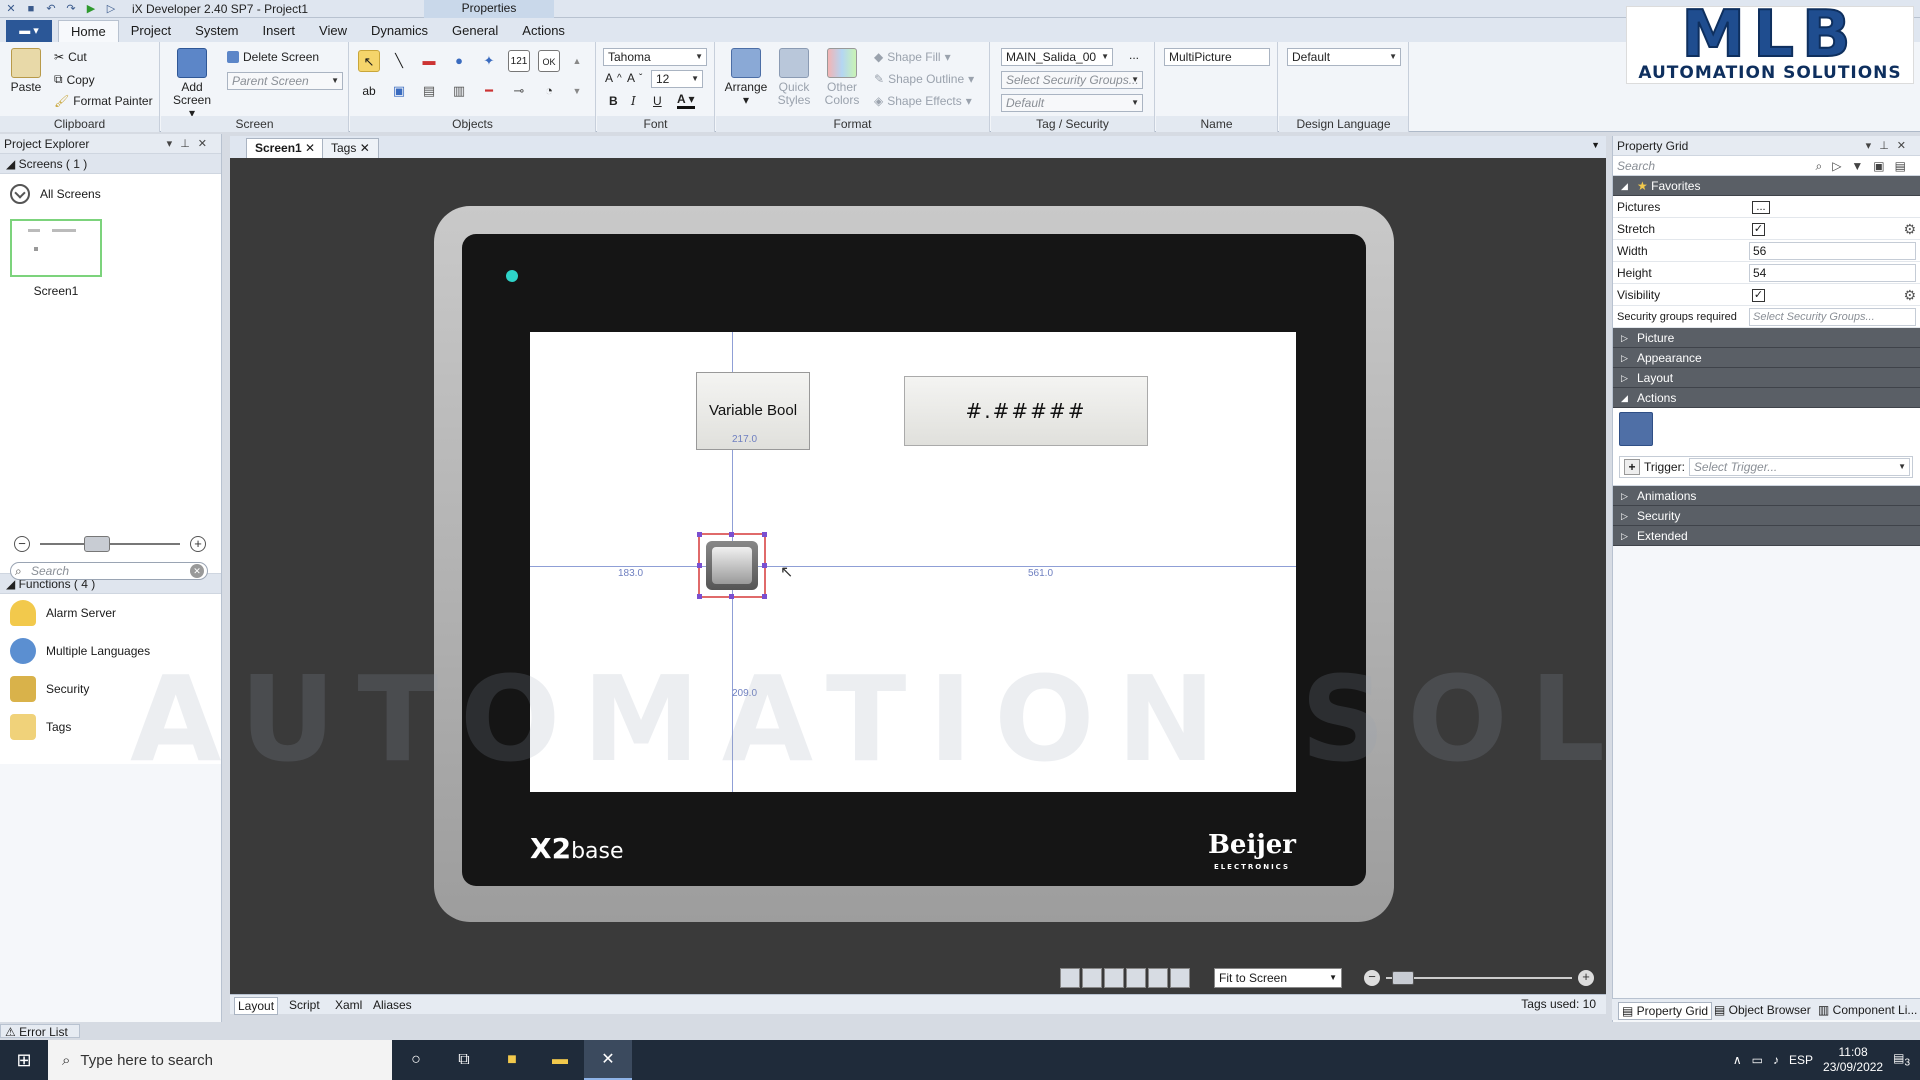  I want to click on picture-tool: ▣, so click(399, 91).